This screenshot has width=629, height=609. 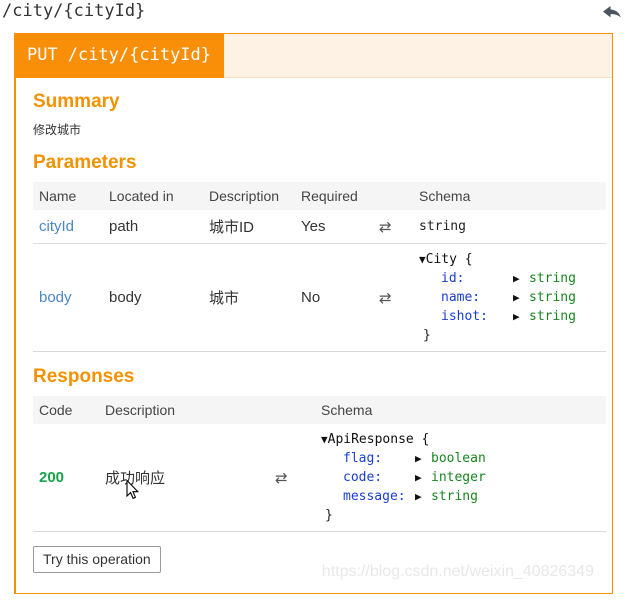 What do you see at coordinates (52, 477) in the screenshot?
I see `status-badge: 200` at bounding box center [52, 477].